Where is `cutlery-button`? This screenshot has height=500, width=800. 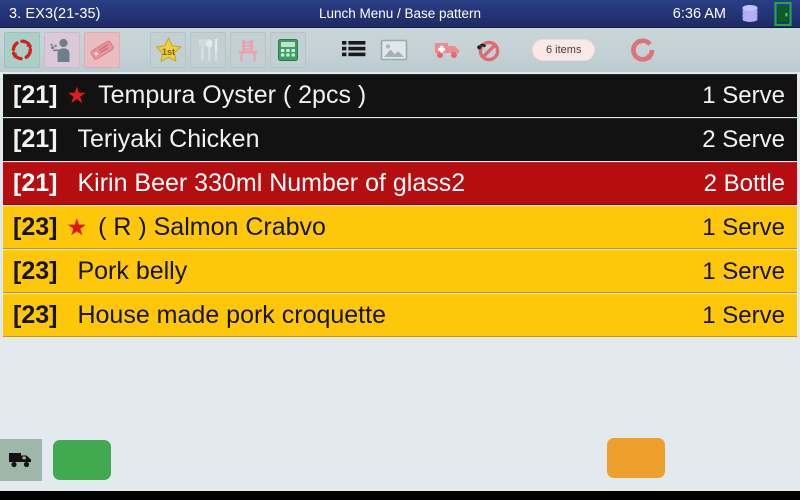 cutlery-button is located at coordinates (208, 50).